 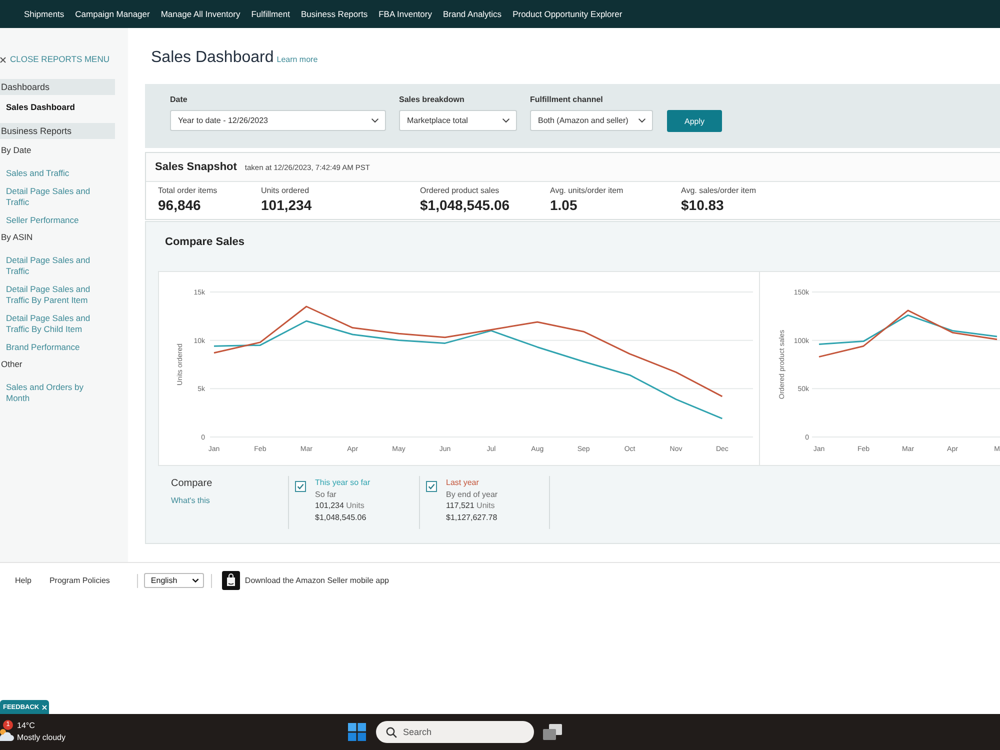 What do you see at coordinates (57, 87) in the screenshot?
I see `sidebar-section-header: Dashboards` at bounding box center [57, 87].